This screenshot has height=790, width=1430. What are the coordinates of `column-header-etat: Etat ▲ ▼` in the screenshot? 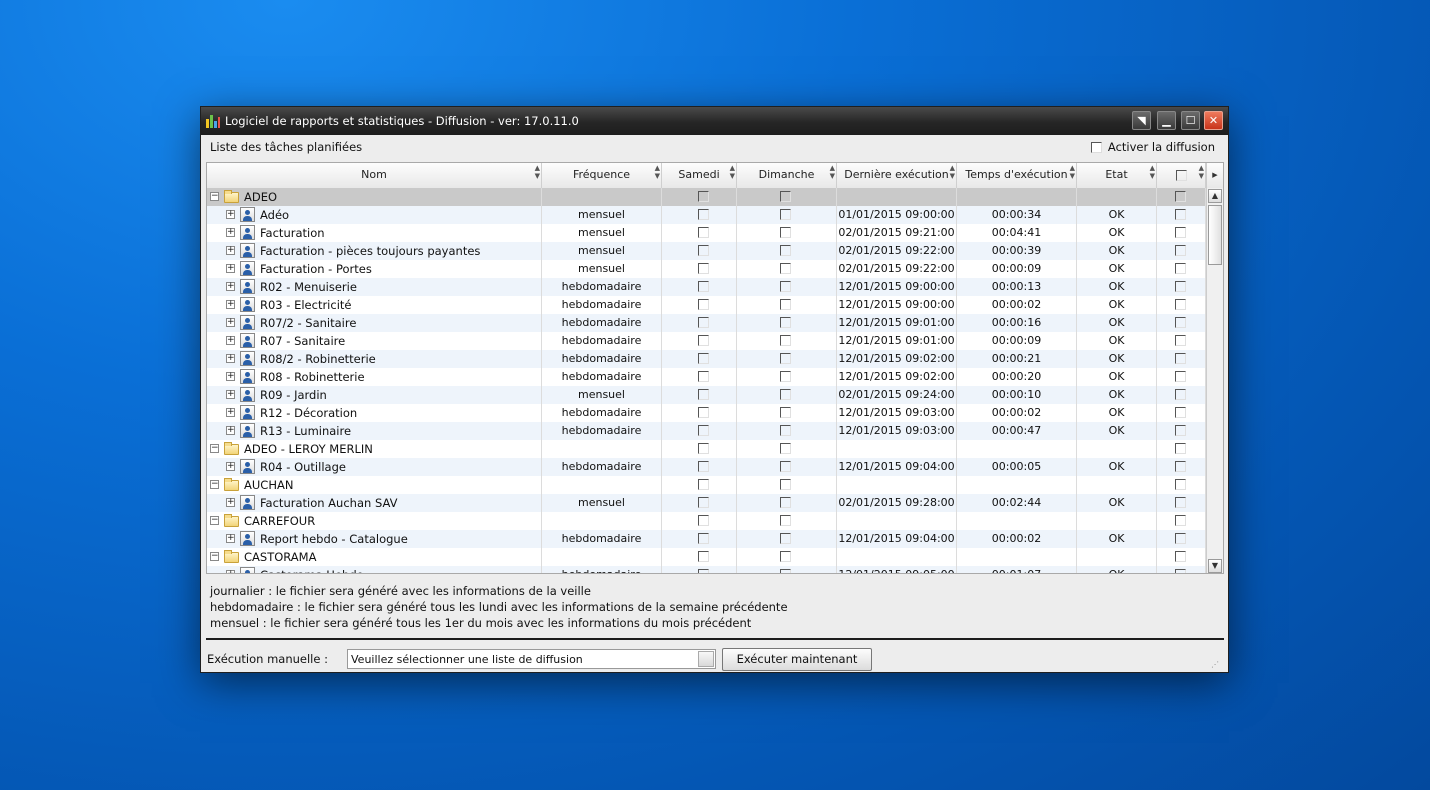 It's located at (1117, 175).